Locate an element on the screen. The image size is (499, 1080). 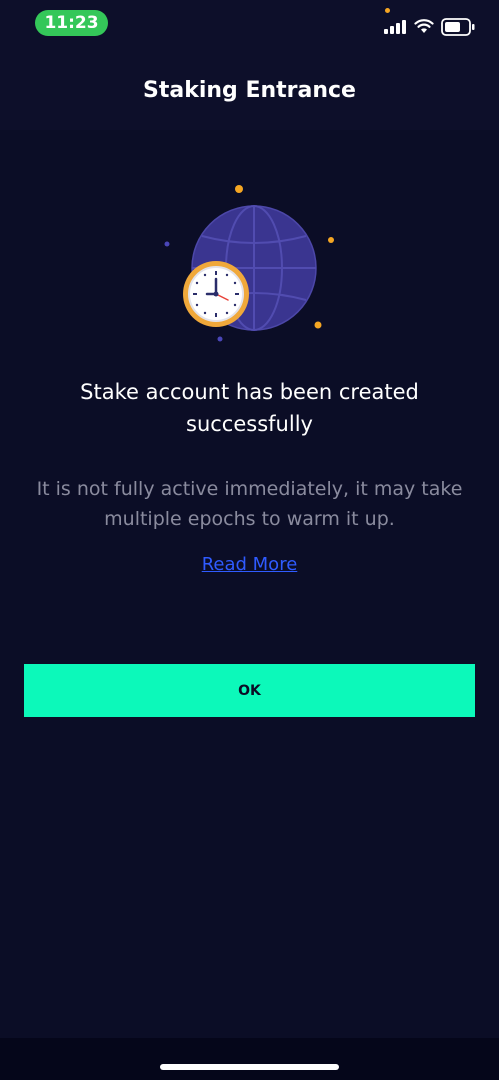
wifi-icon is located at coordinates (424, 26).